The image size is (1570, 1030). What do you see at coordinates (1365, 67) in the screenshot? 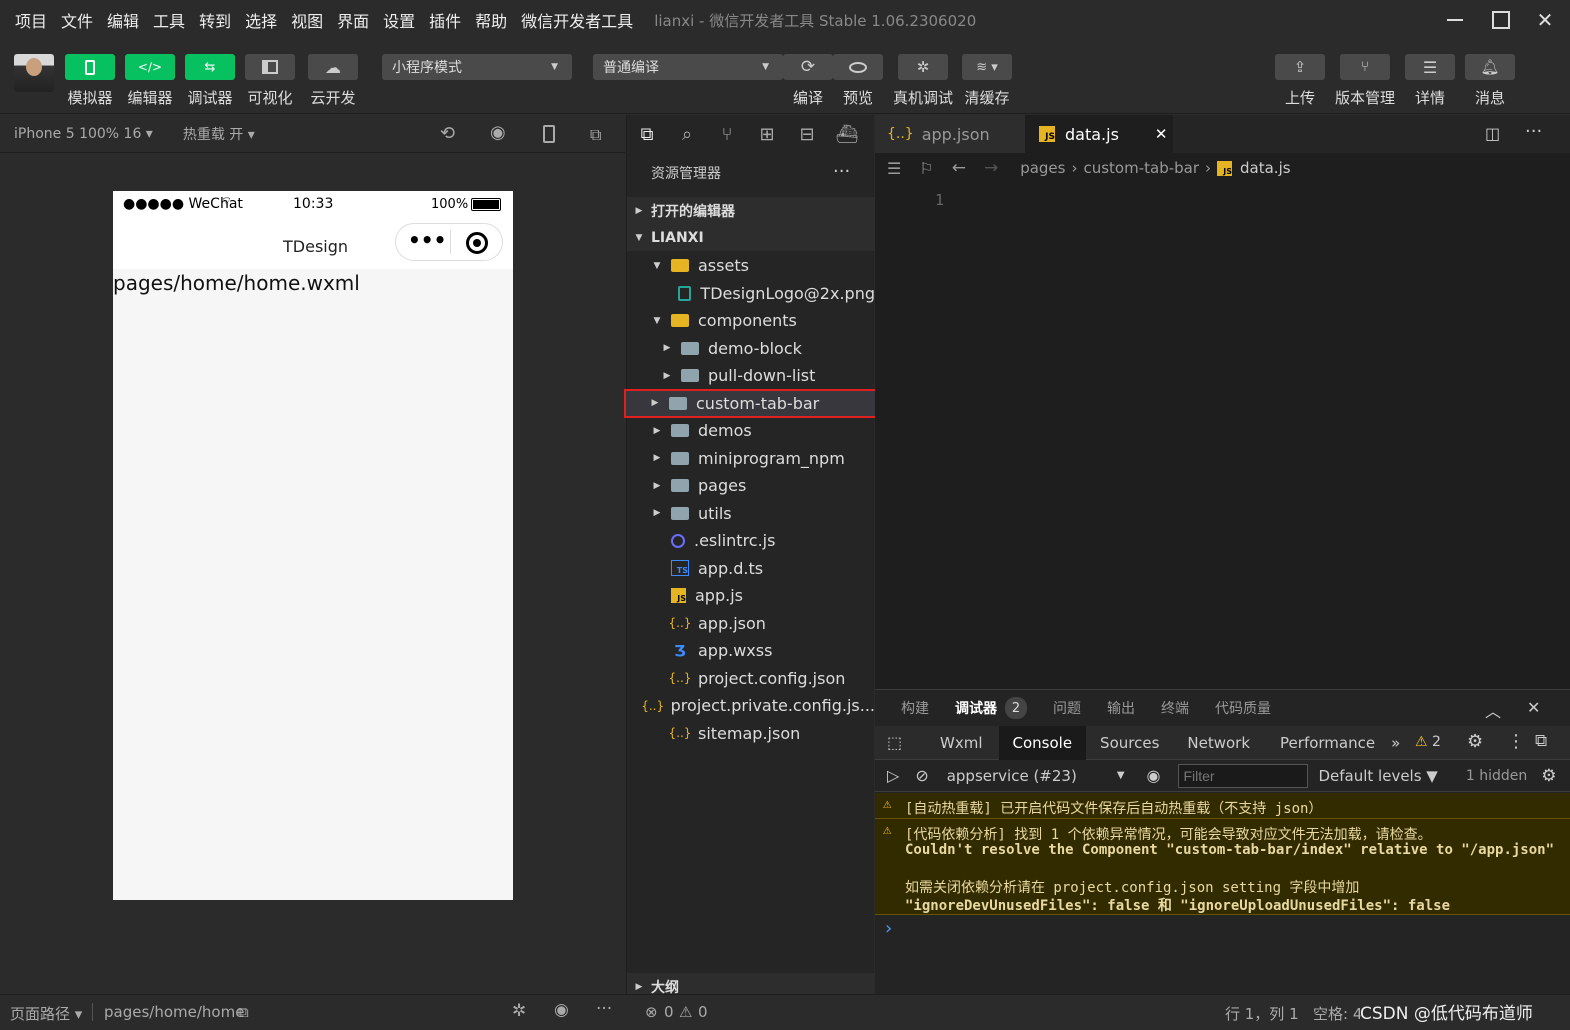
I see `version-button: ⑂` at bounding box center [1365, 67].